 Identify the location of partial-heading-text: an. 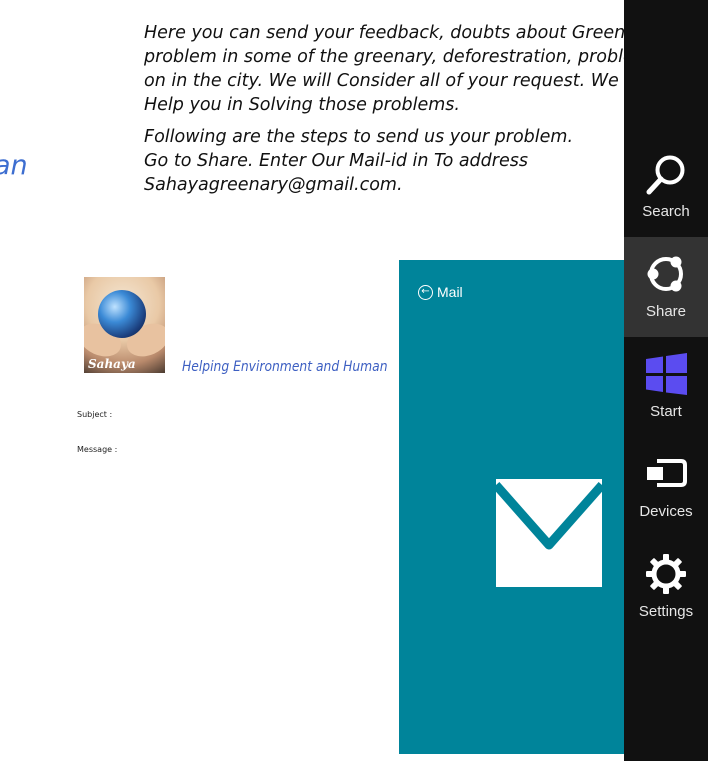
(14, 165).